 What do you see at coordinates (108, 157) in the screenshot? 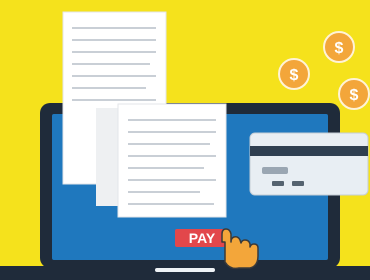
I see `invoice-page-fold` at bounding box center [108, 157].